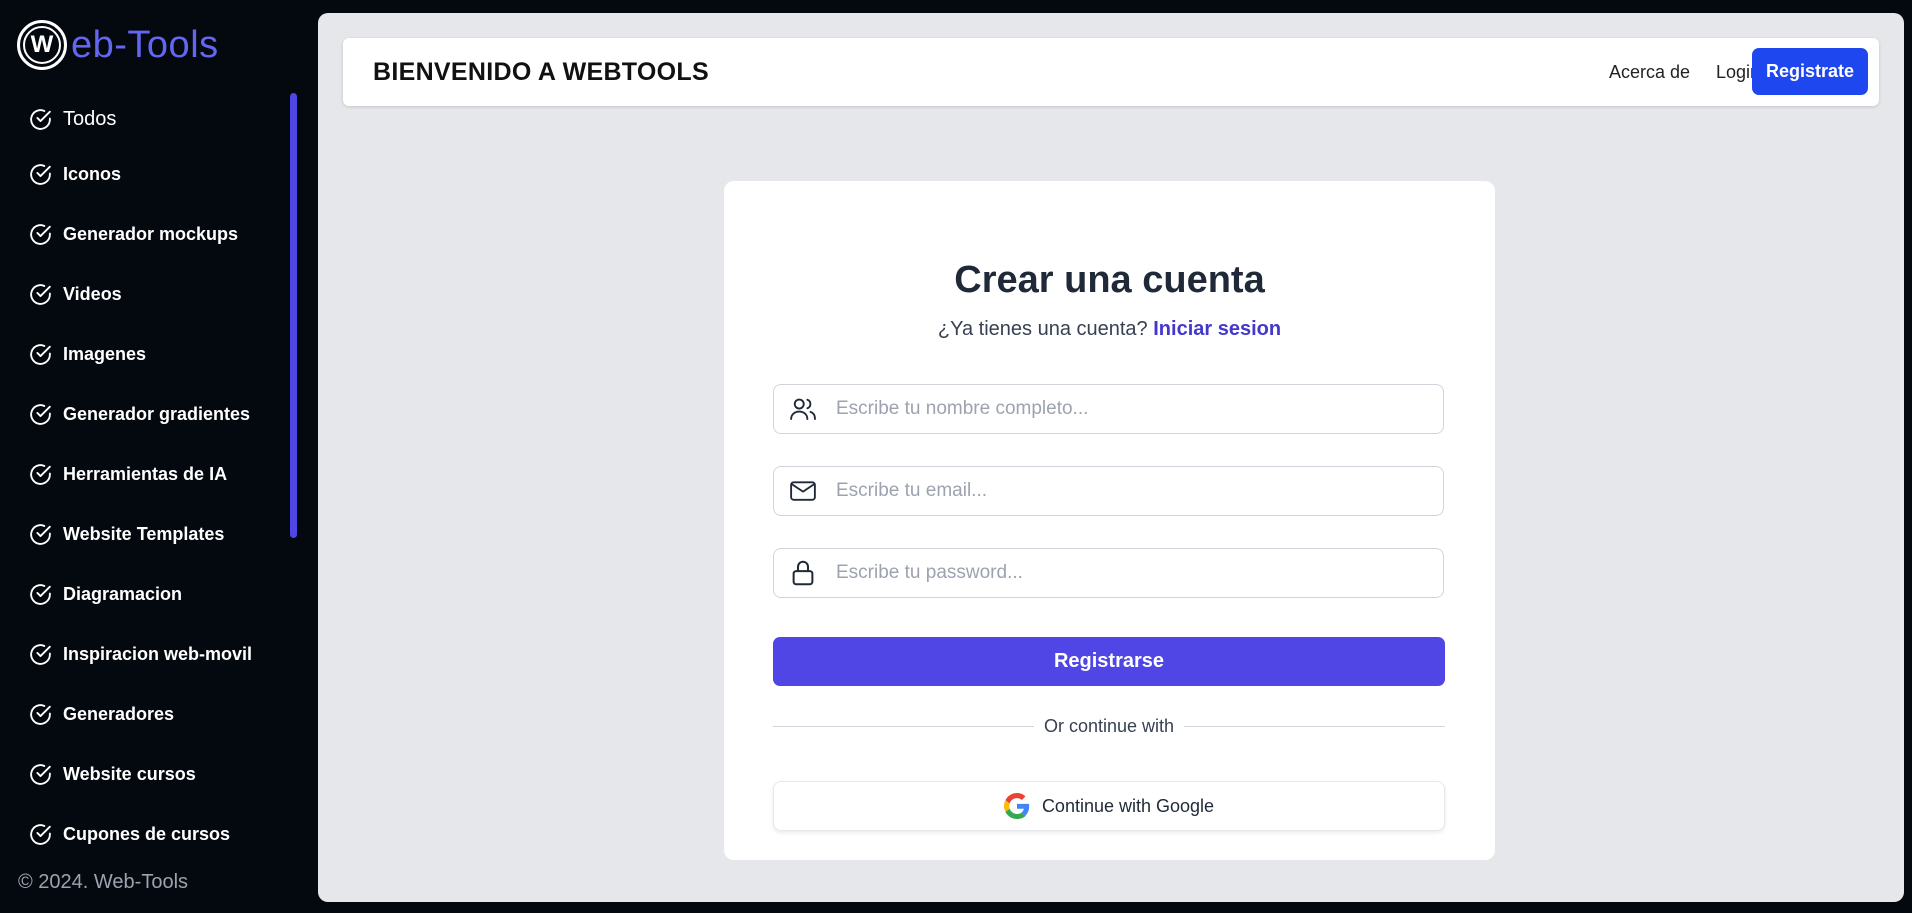 This screenshot has height=913, width=1912. What do you see at coordinates (103, 882) in the screenshot?
I see `copyright: © 2024. Web-Tools` at bounding box center [103, 882].